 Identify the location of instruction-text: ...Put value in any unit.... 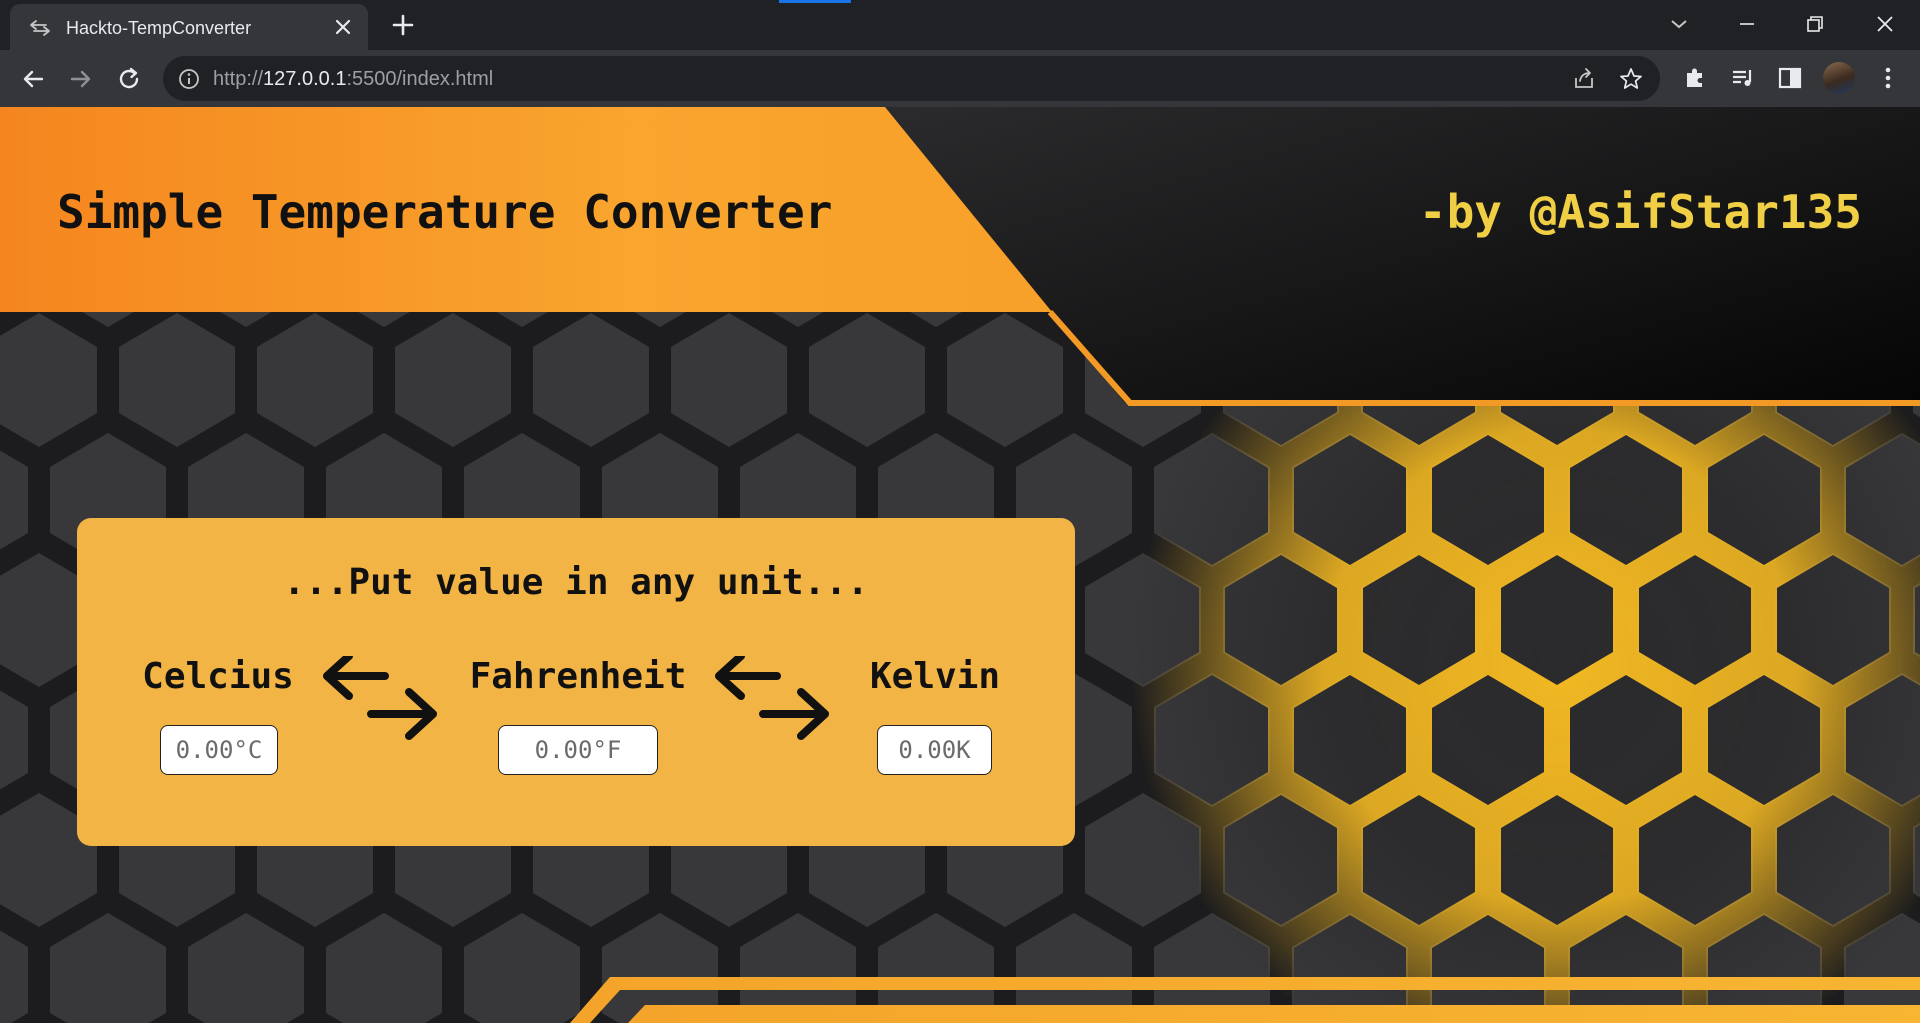
(576, 582).